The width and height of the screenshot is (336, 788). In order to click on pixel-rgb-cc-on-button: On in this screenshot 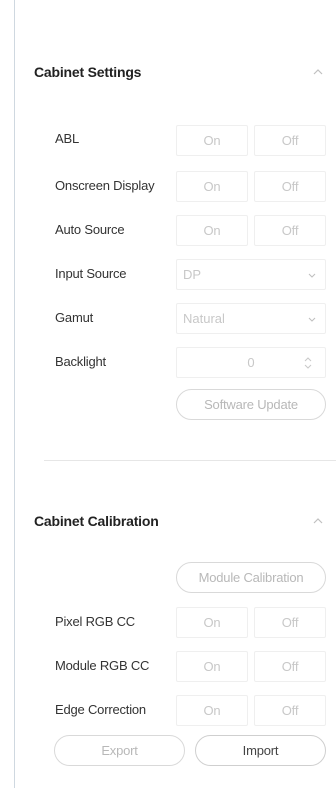, I will do `click(212, 622)`.